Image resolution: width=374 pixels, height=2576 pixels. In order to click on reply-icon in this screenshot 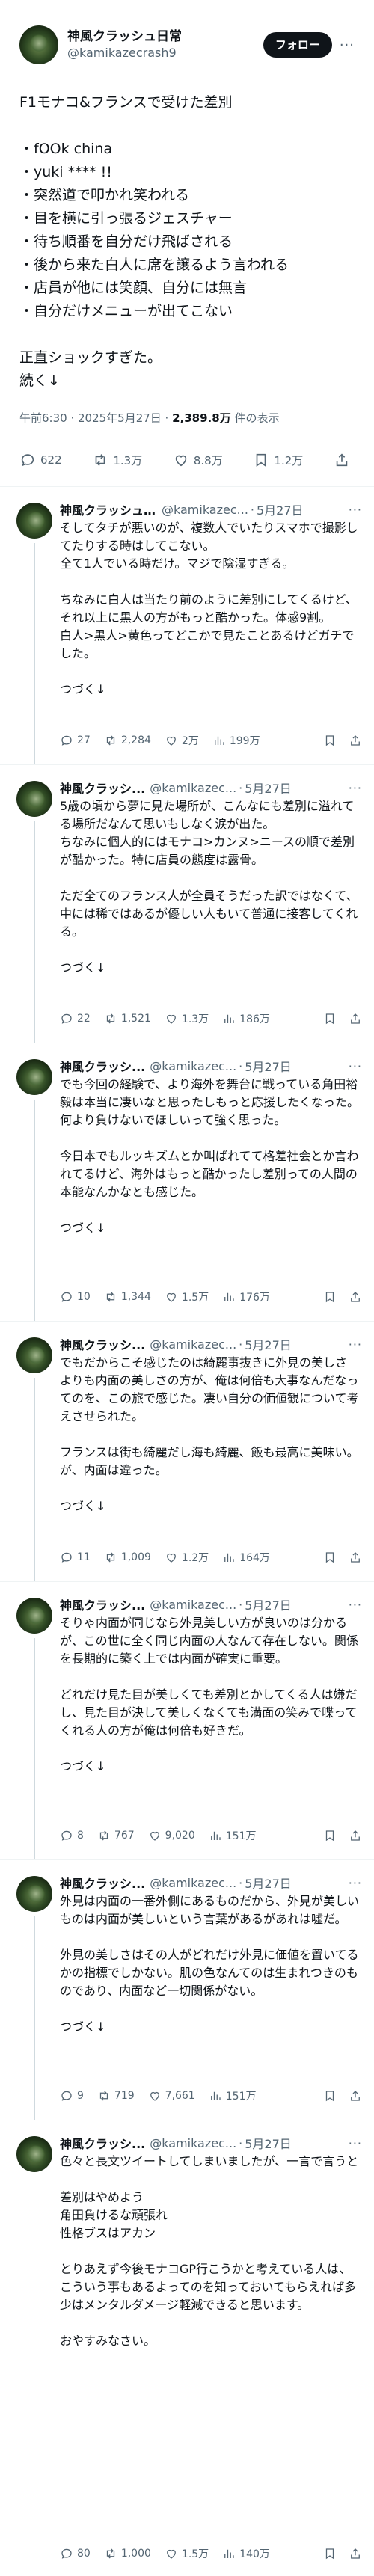, I will do `click(66, 1557)`.